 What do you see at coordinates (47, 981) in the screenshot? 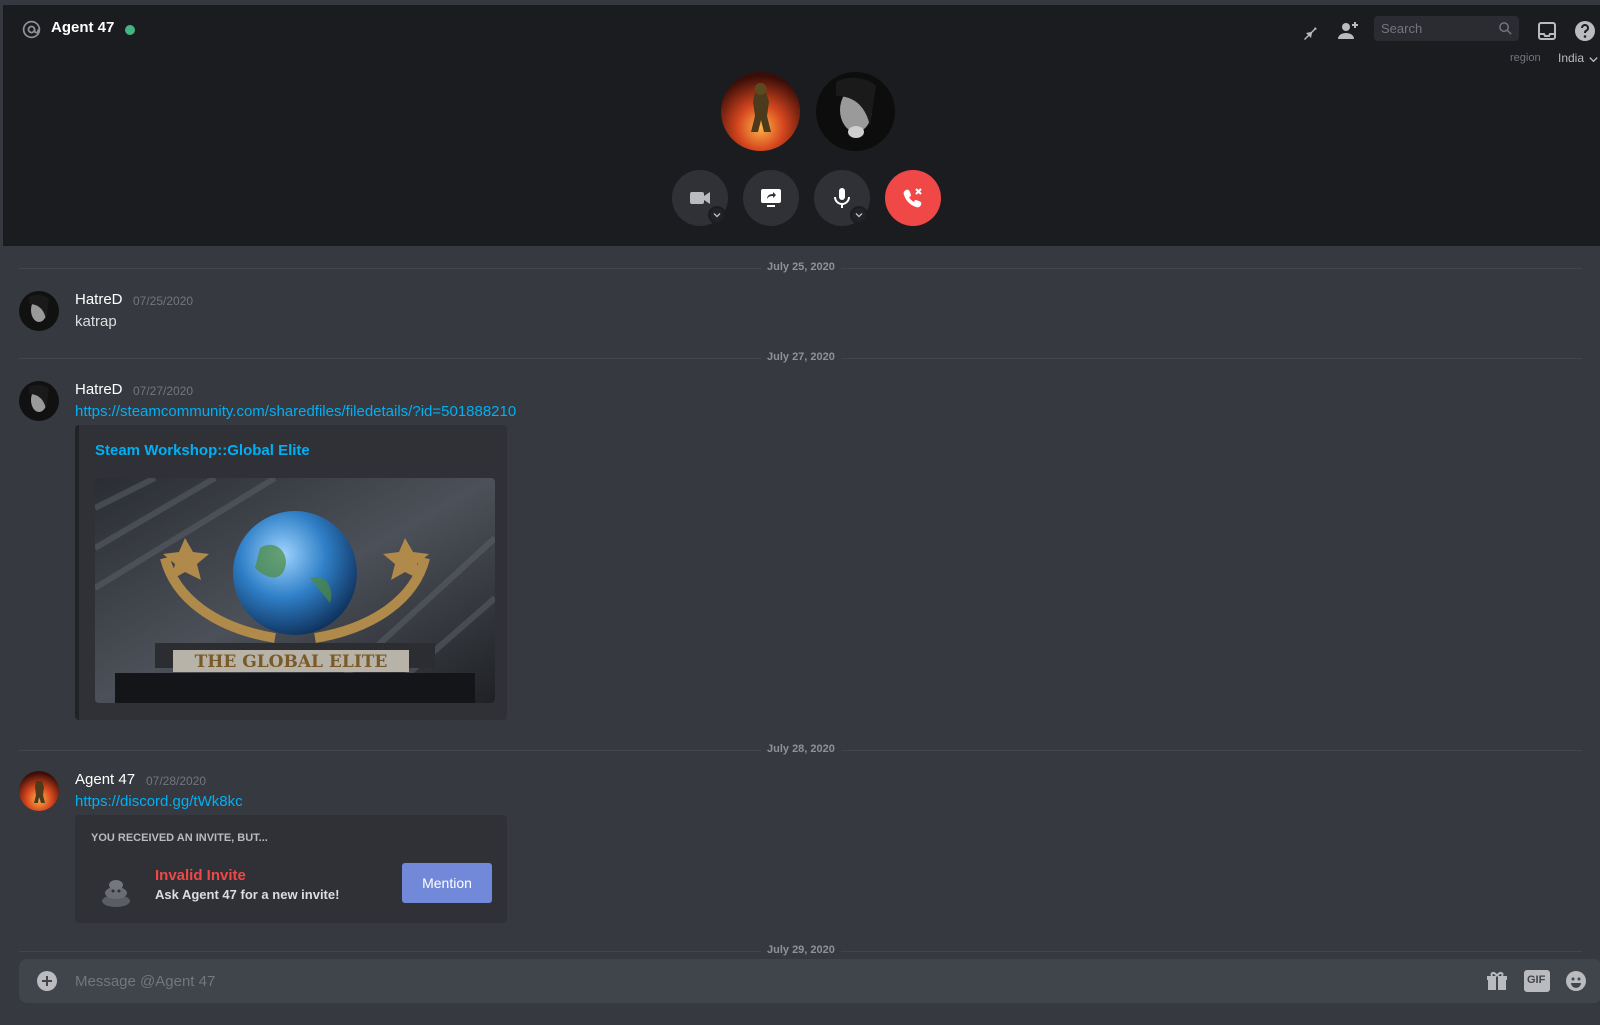
I see `upload-plus-icon` at bounding box center [47, 981].